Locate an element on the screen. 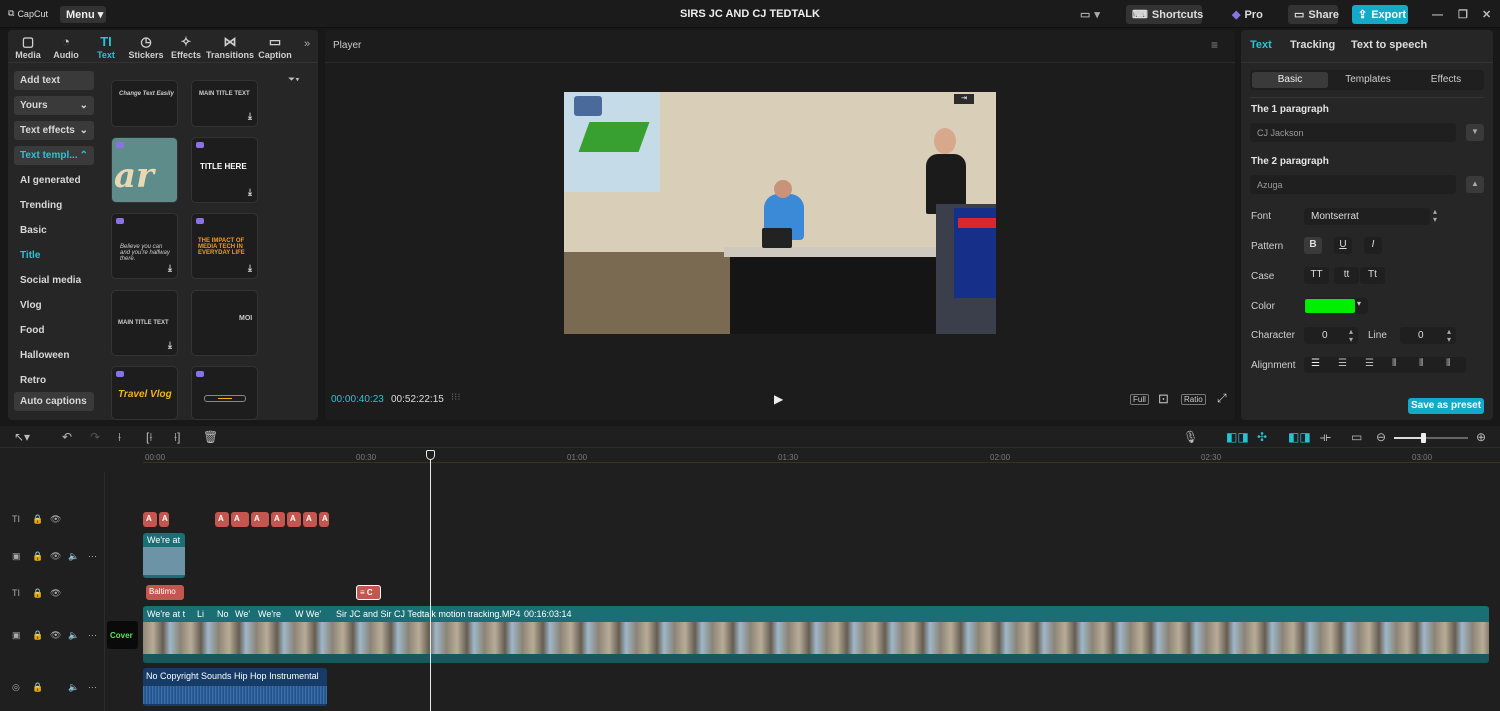  tab-effects: ✧ Effects is located at coordinates (186, 47).